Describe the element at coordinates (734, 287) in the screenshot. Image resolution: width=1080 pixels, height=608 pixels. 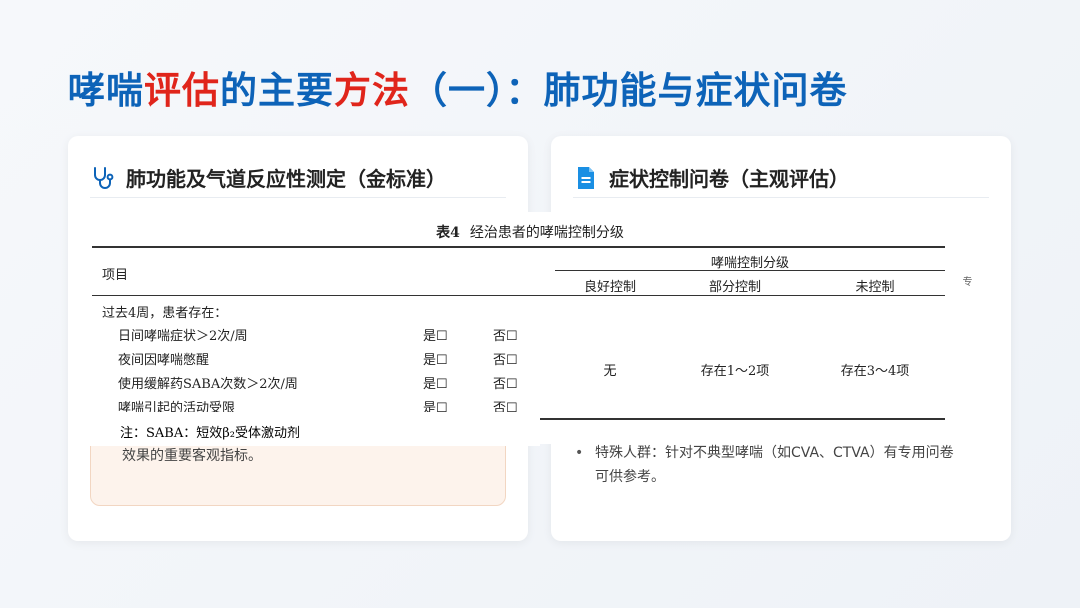
I see `level-header: 部分控制` at that location.